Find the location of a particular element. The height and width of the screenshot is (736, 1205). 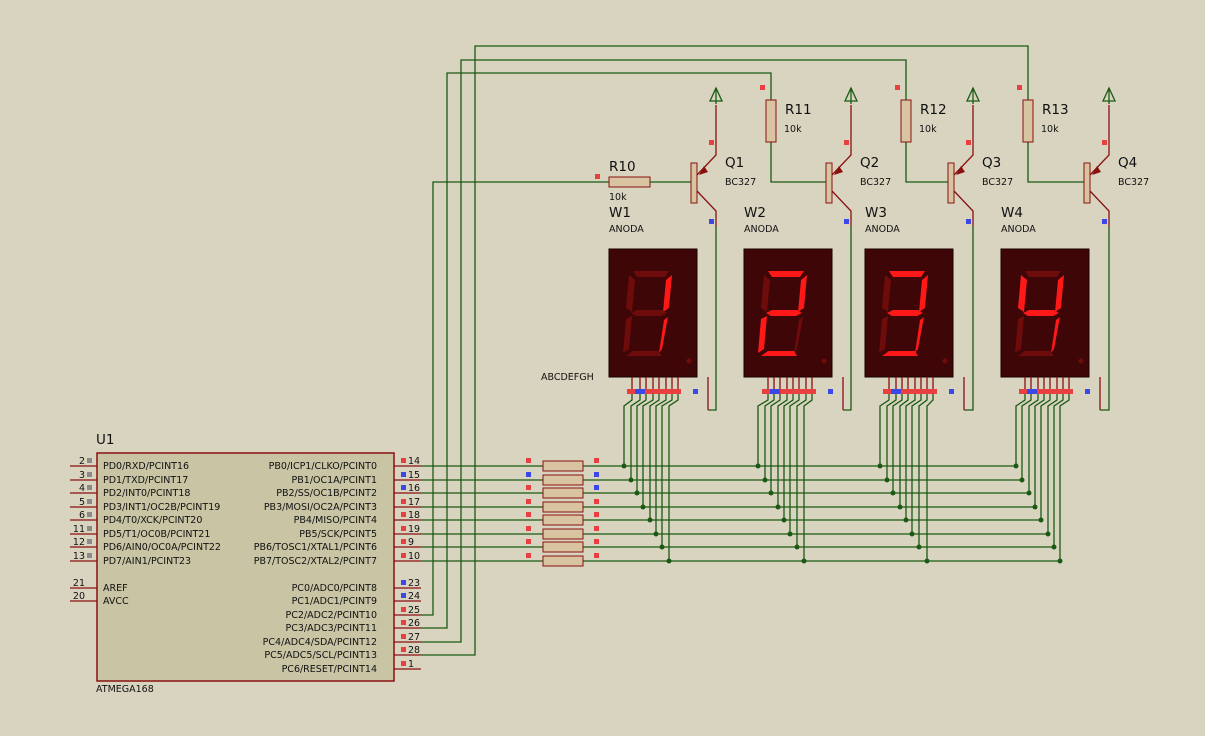

display-2: W2 ANODA is located at coordinates (793, 307).